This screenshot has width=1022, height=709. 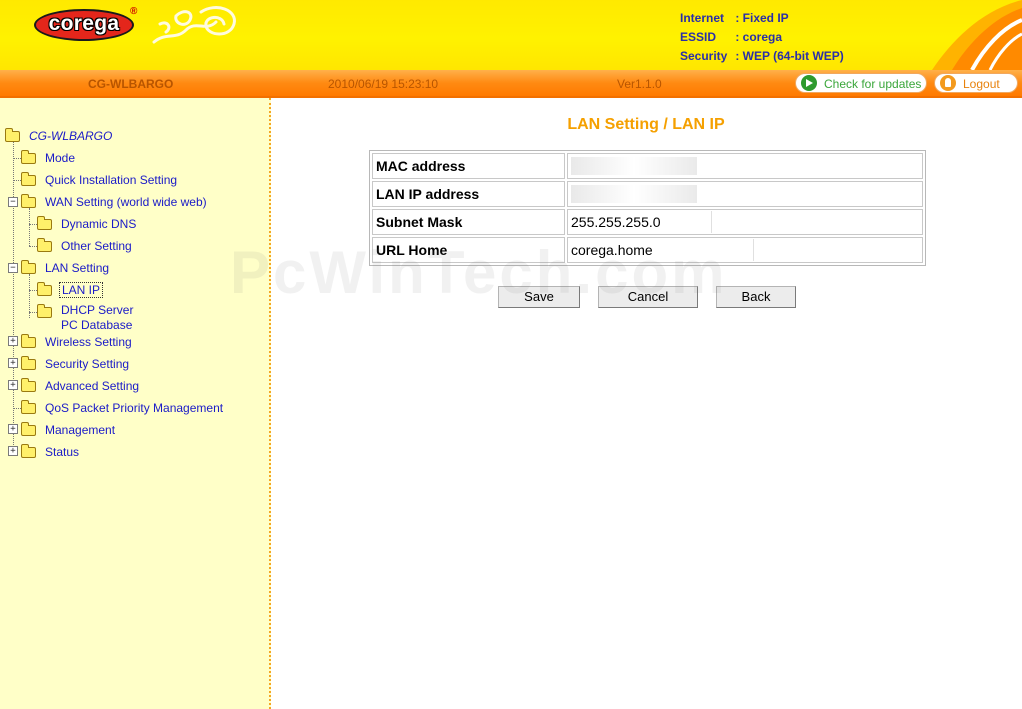 I want to click on url-home-field: corega.home, so click(x=745, y=250).